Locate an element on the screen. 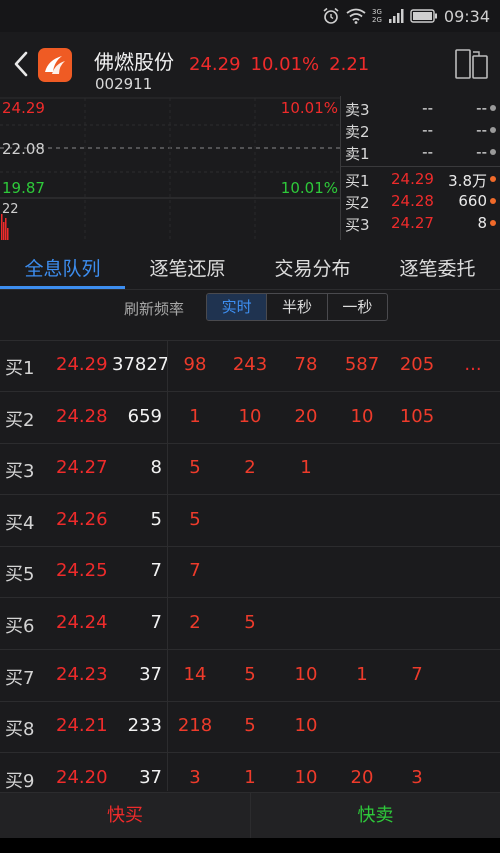 This screenshot has width=500, height=853. chart-top-price: 24.29 is located at coordinates (23, 108).